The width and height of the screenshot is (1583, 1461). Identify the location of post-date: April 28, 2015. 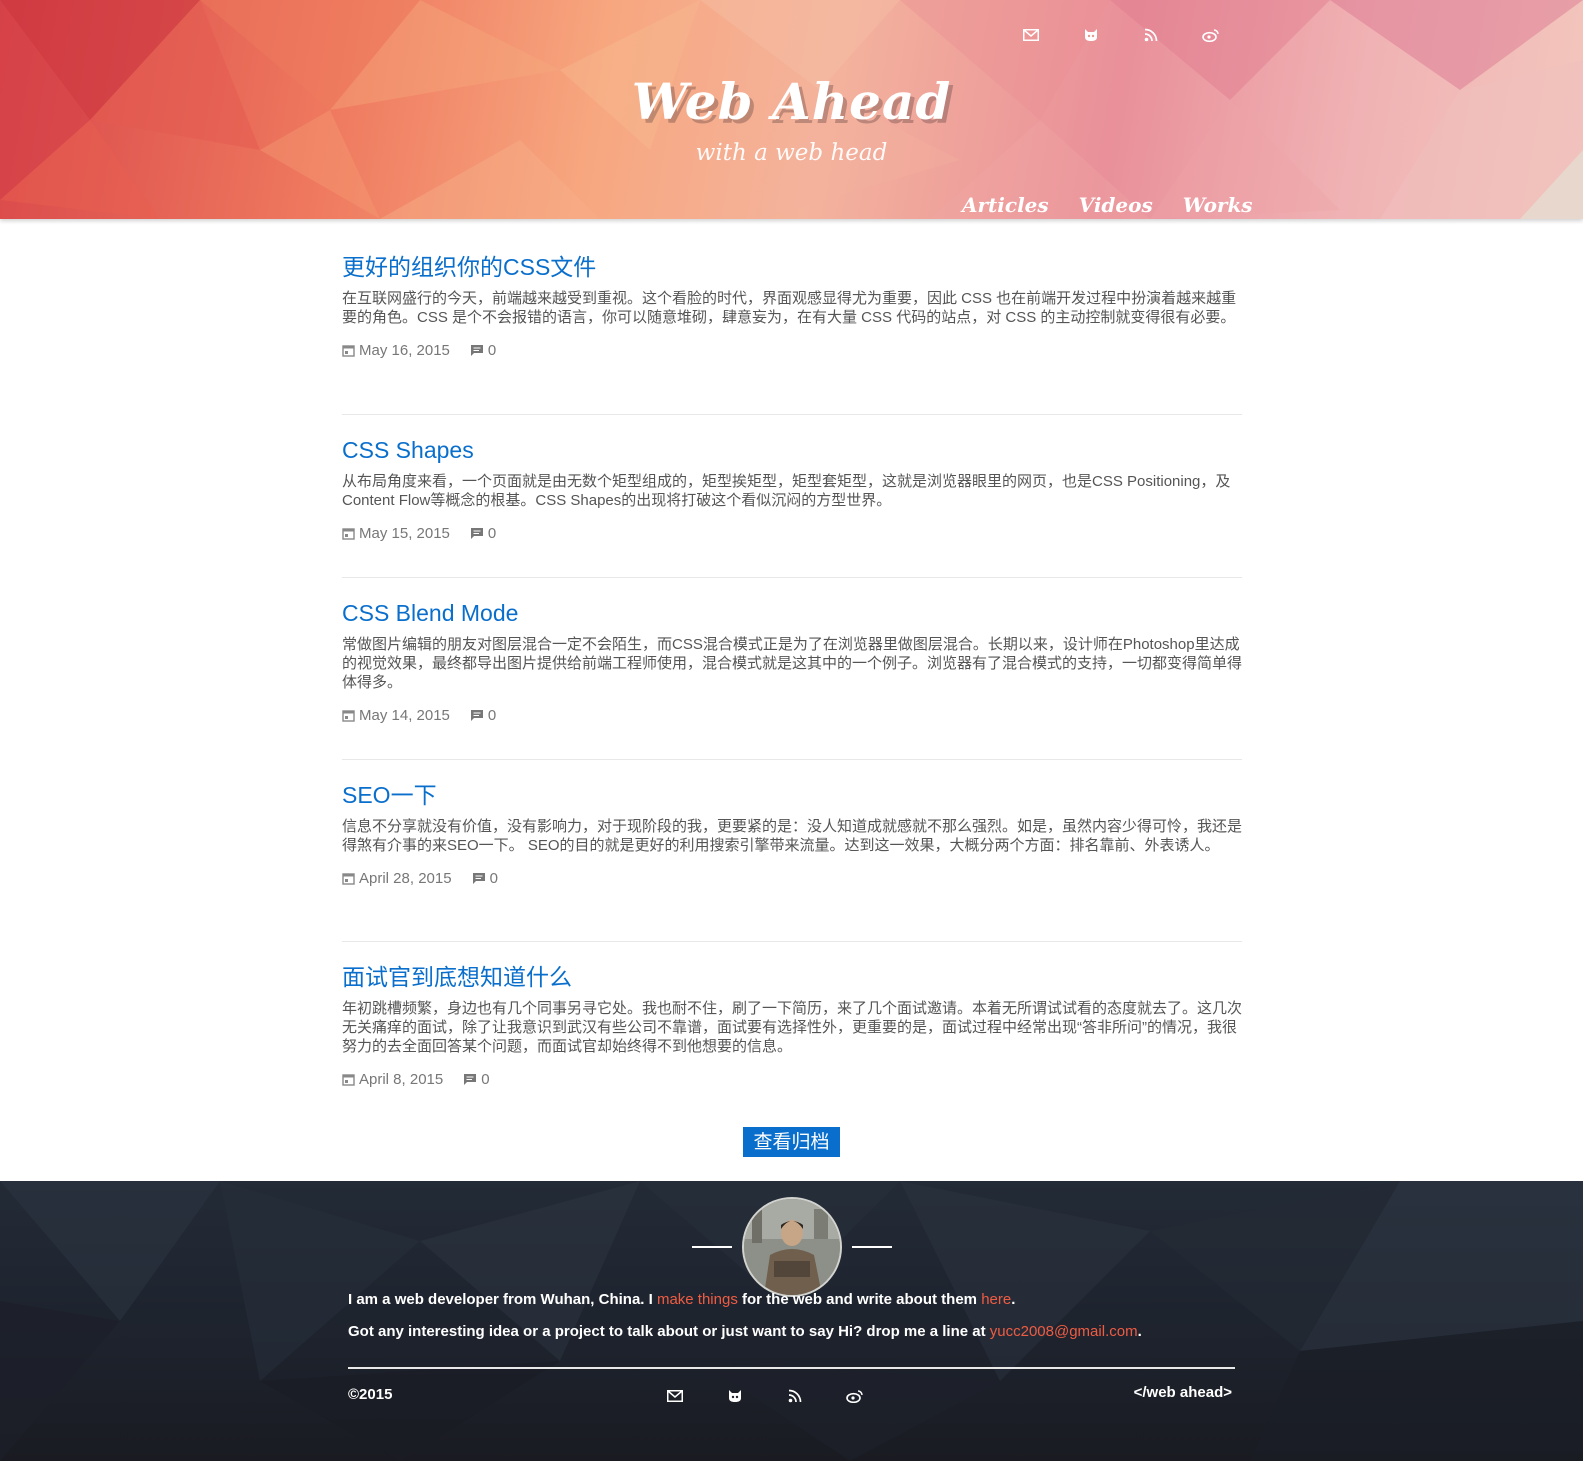
(405, 878).